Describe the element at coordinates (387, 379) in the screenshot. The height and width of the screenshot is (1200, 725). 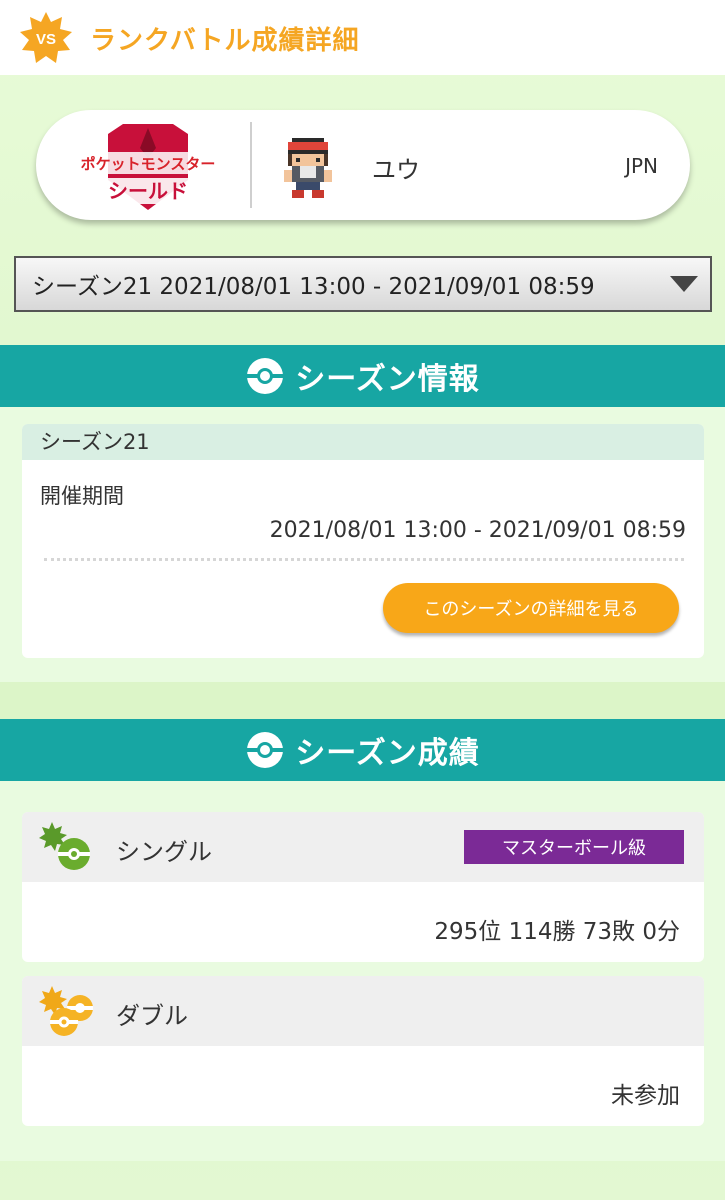
I see `season-info-title: シーズン情報` at that location.